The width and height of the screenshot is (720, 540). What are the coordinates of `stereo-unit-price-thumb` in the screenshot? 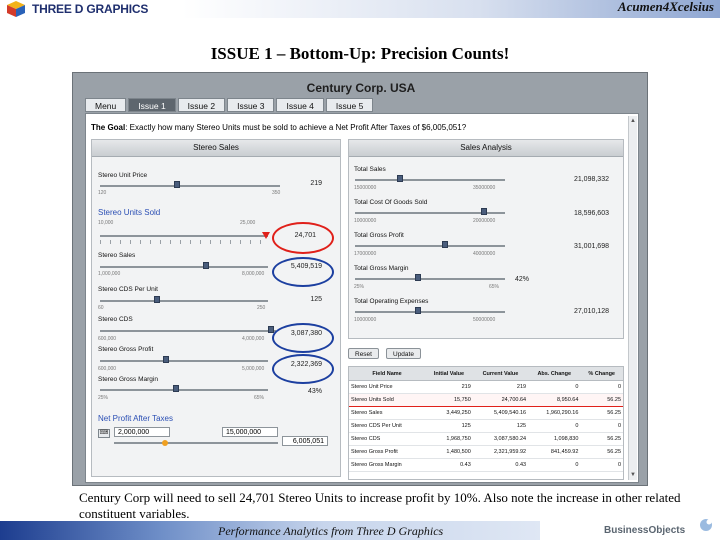 It's located at (177, 184).